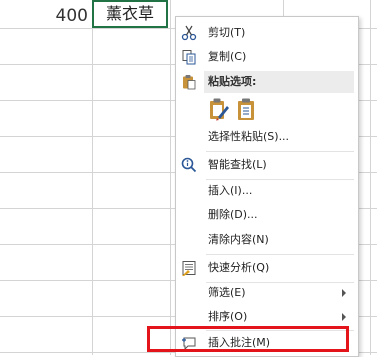  I want to click on paste-formatting-icon, so click(219, 109).